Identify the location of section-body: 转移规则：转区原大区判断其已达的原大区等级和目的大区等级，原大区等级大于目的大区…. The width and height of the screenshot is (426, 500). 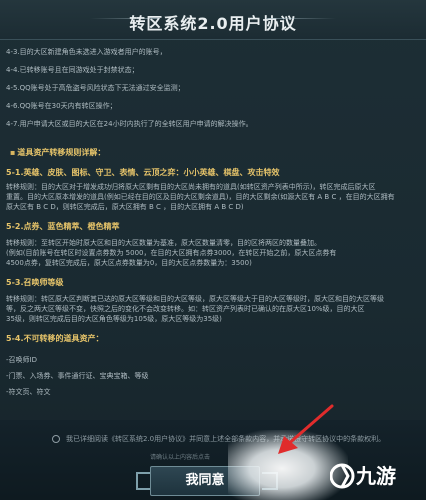
(208, 309).